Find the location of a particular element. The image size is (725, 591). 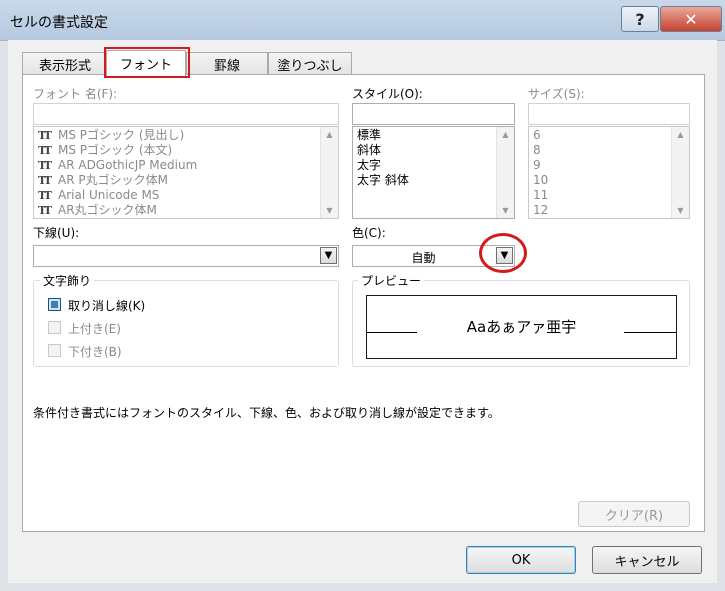

list-item: 6 is located at coordinates (609, 135).